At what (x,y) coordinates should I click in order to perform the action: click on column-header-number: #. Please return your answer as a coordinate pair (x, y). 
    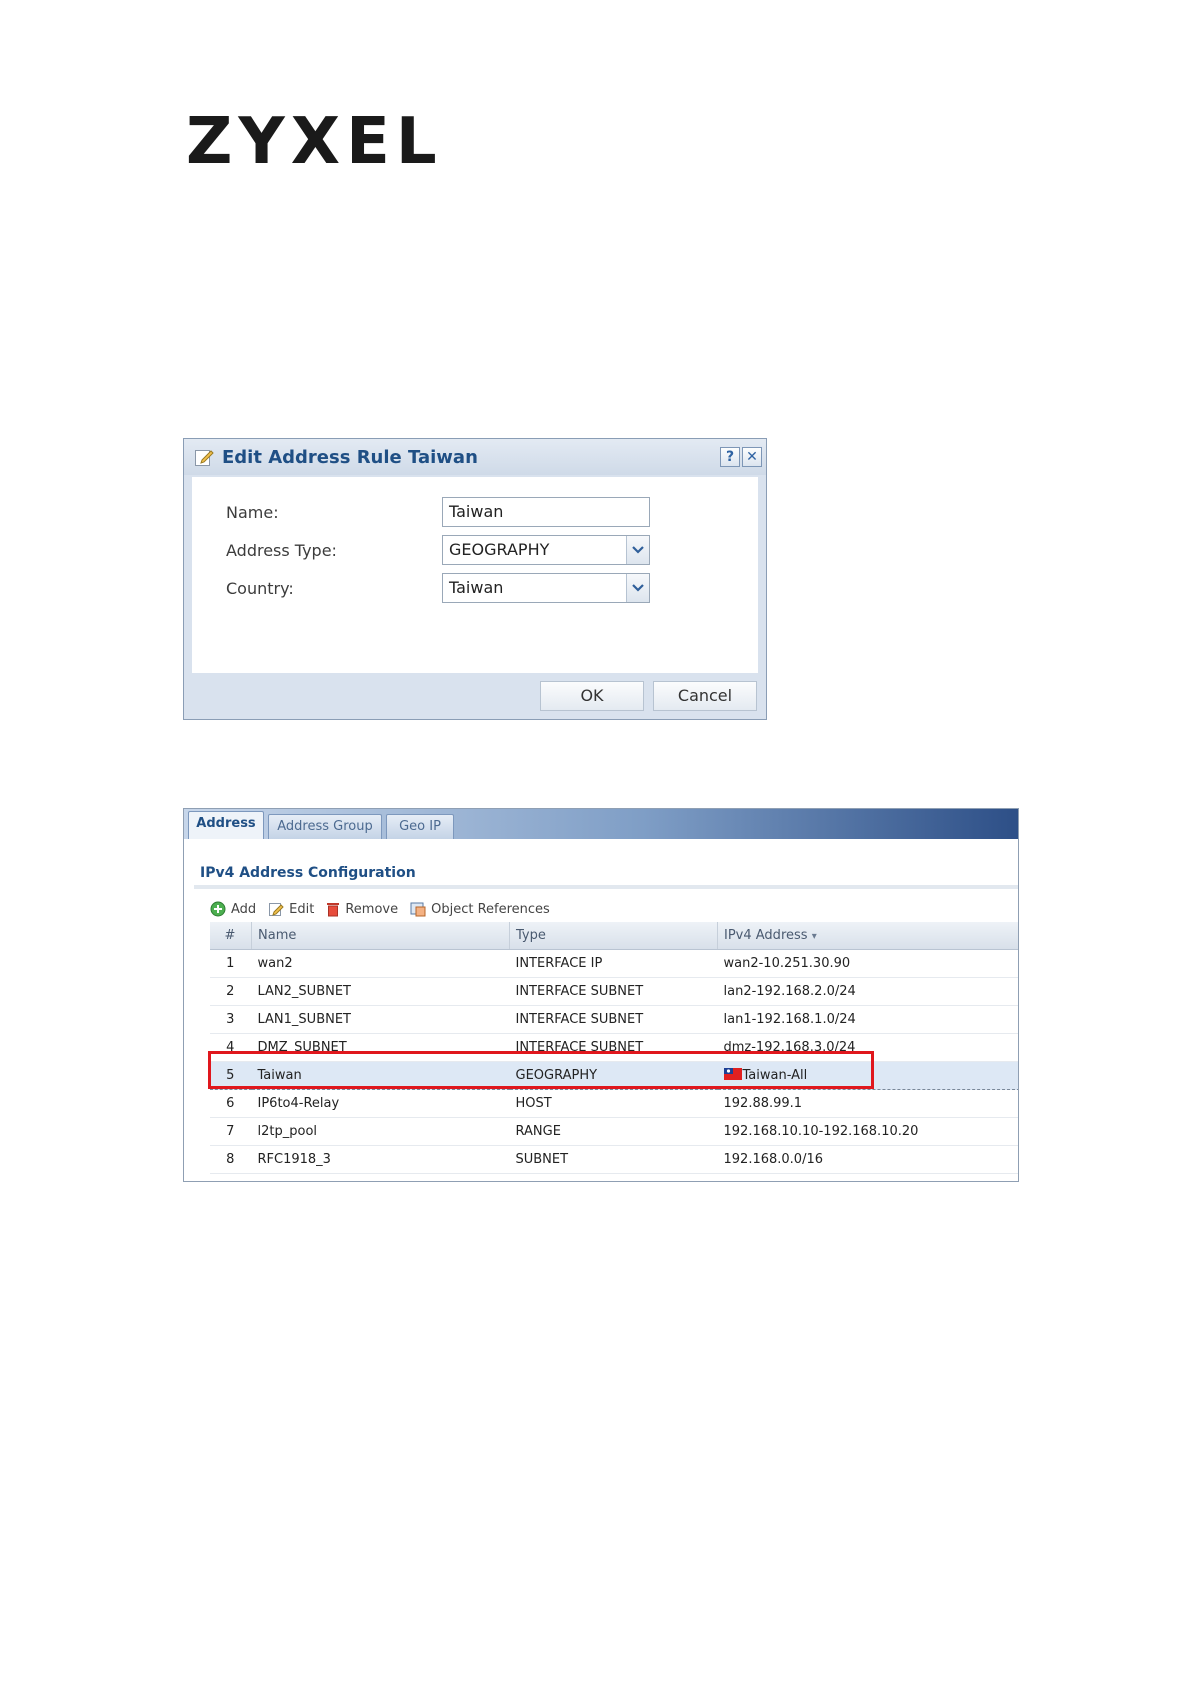
    Looking at the image, I should click on (231, 936).